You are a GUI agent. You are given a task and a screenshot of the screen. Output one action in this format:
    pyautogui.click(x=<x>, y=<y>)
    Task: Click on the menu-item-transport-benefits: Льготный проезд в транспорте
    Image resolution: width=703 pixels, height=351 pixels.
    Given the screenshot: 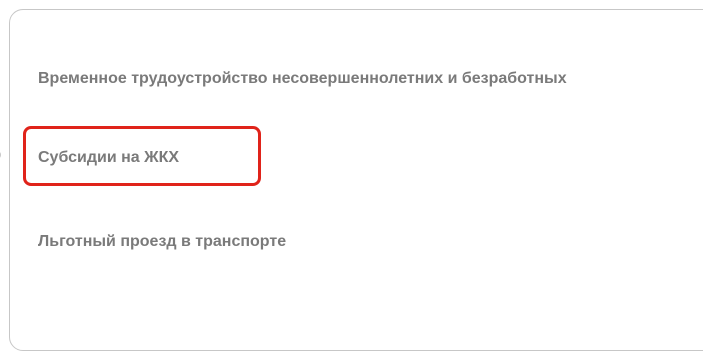 What is the action you would take?
    pyautogui.click(x=162, y=242)
    